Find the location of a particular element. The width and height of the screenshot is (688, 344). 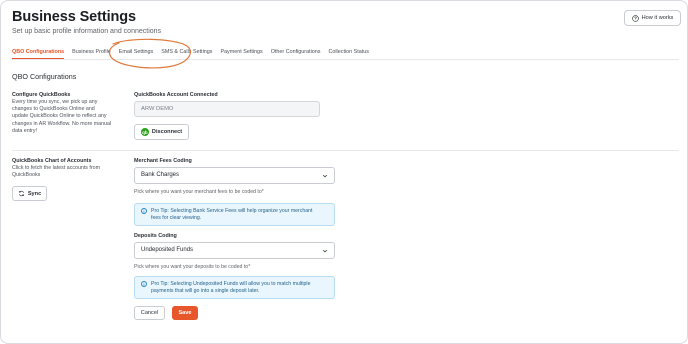

merchant-fees-select: Bank Charges is located at coordinates (234, 175).